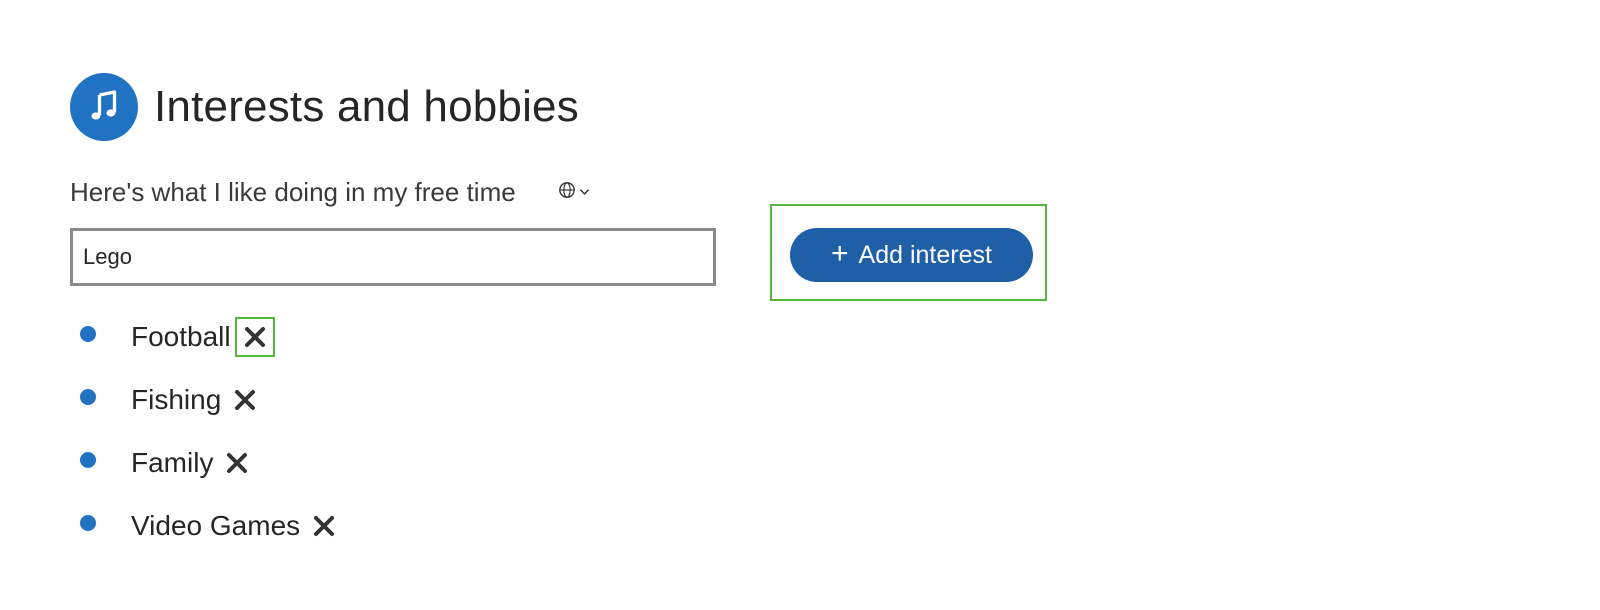 Image resolution: width=1600 pixels, height=610 pixels. Describe the element at coordinates (584, 192) in the screenshot. I see `chevron-down-icon` at that location.